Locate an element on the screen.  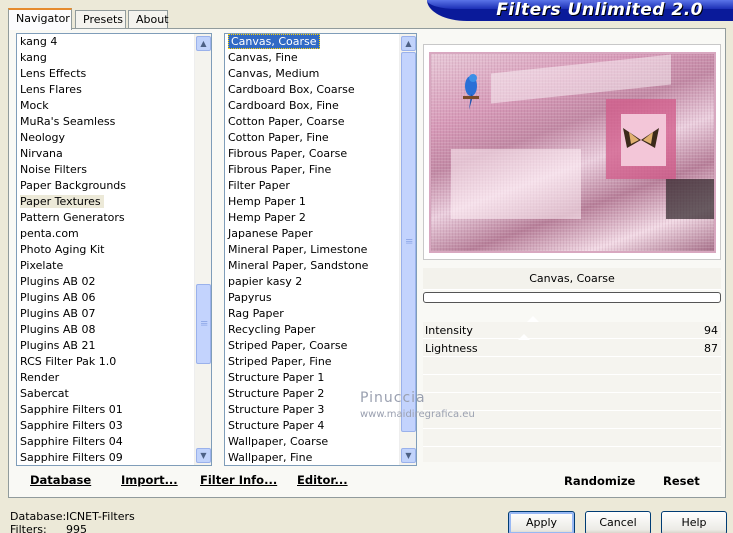
list-item: kang is located at coordinates (114, 58).